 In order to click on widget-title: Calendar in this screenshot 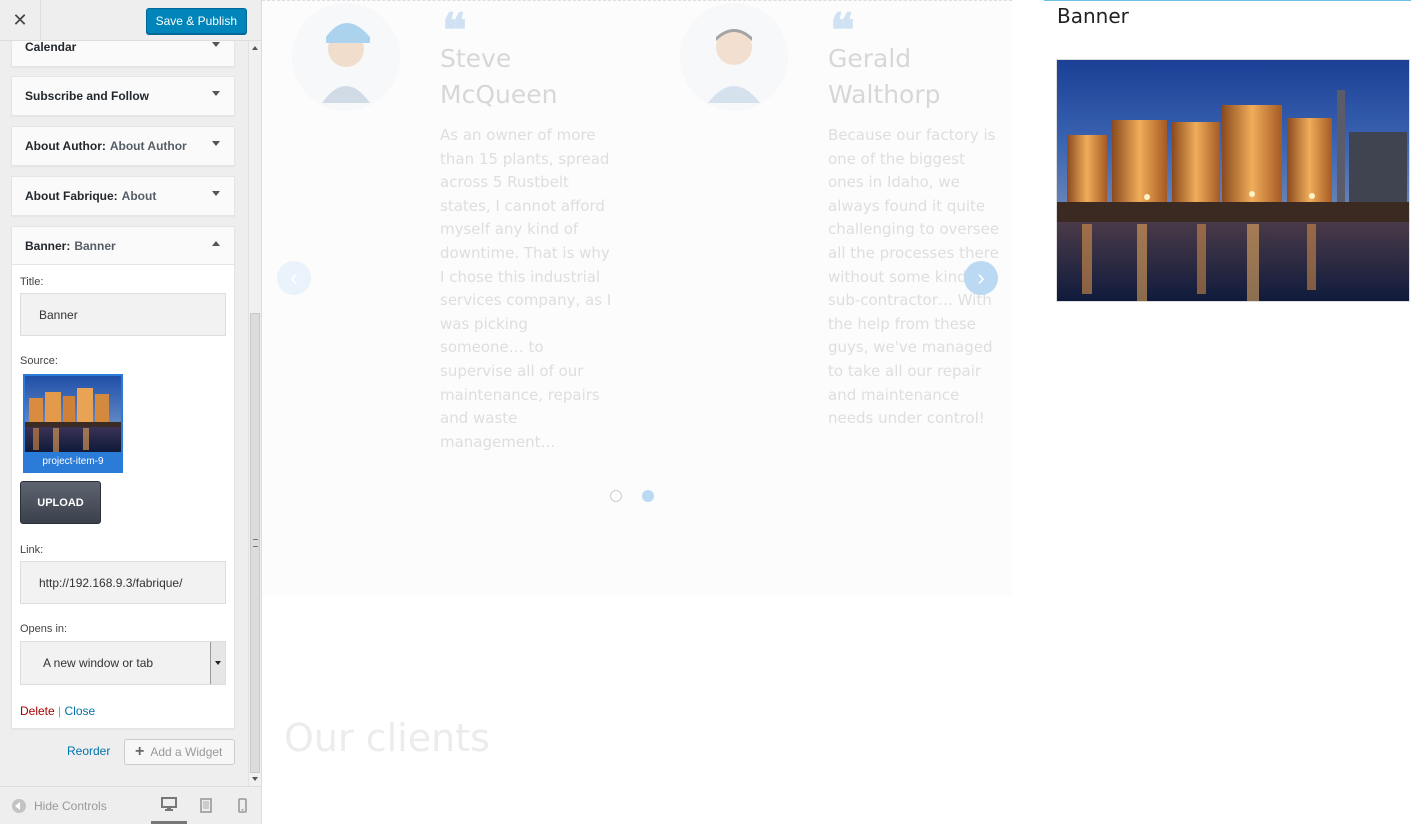, I will do `click(51, 47)`.